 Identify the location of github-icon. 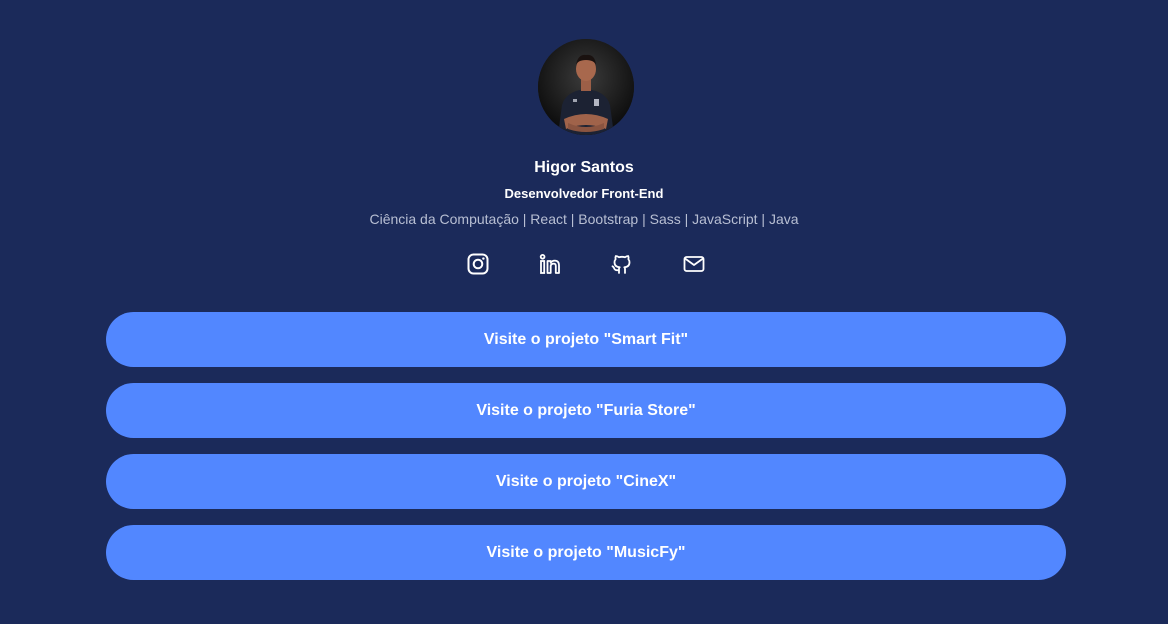
(621, 264).